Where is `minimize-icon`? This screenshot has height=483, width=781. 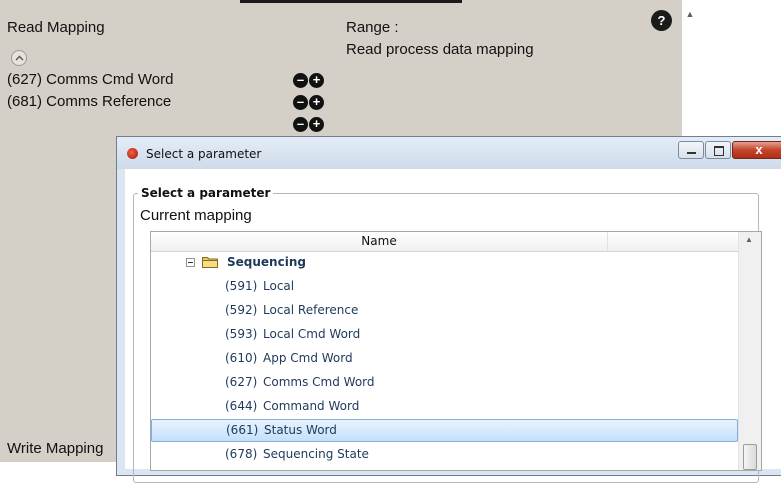 minimize-icon is located at coordinates (691, 153).